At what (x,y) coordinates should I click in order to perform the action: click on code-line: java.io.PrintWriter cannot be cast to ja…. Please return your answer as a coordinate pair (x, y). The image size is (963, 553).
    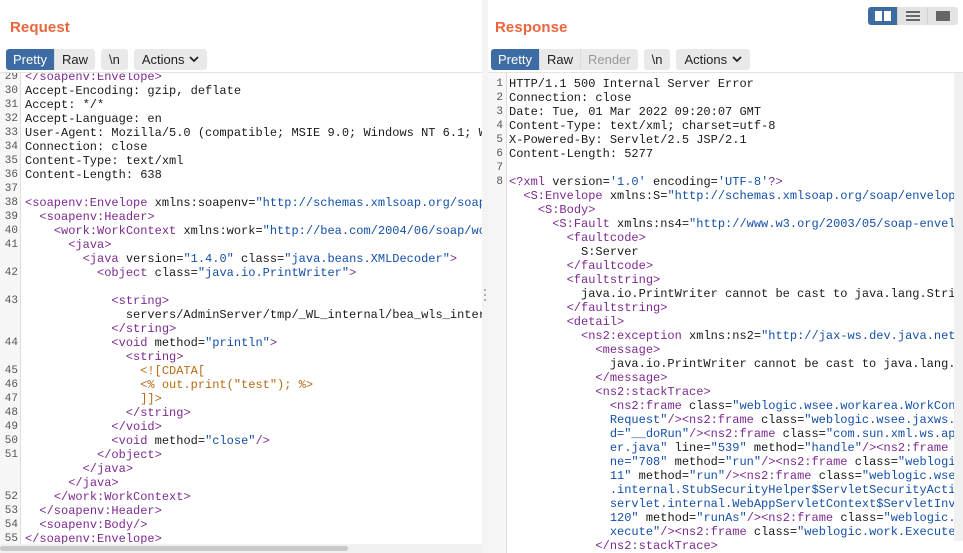
    Looking at the image, I should click on (725, 294).